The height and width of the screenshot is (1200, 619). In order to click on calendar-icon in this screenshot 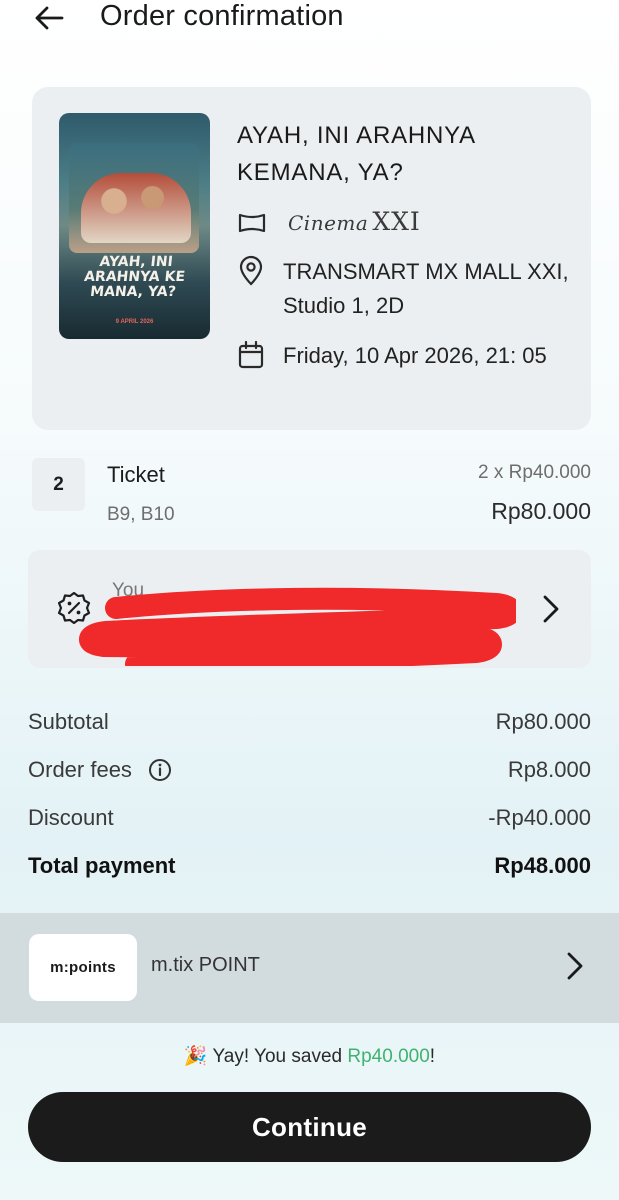, I will do `click(253, 355)`.